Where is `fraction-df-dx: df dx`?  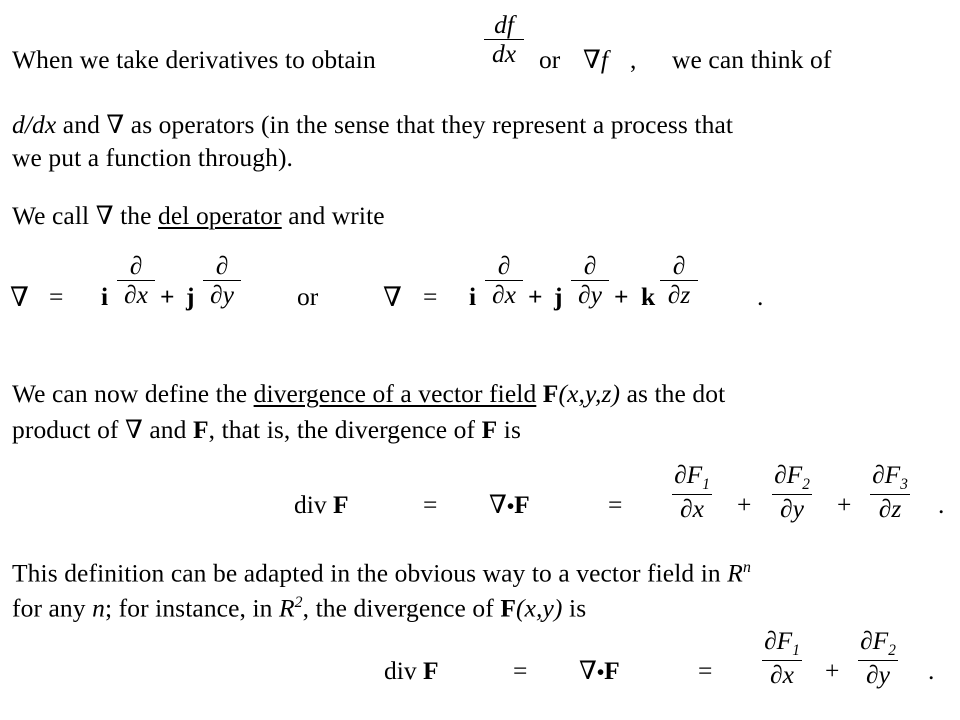
fraction-df-dx: df dx is located at coordinates (504, 39).